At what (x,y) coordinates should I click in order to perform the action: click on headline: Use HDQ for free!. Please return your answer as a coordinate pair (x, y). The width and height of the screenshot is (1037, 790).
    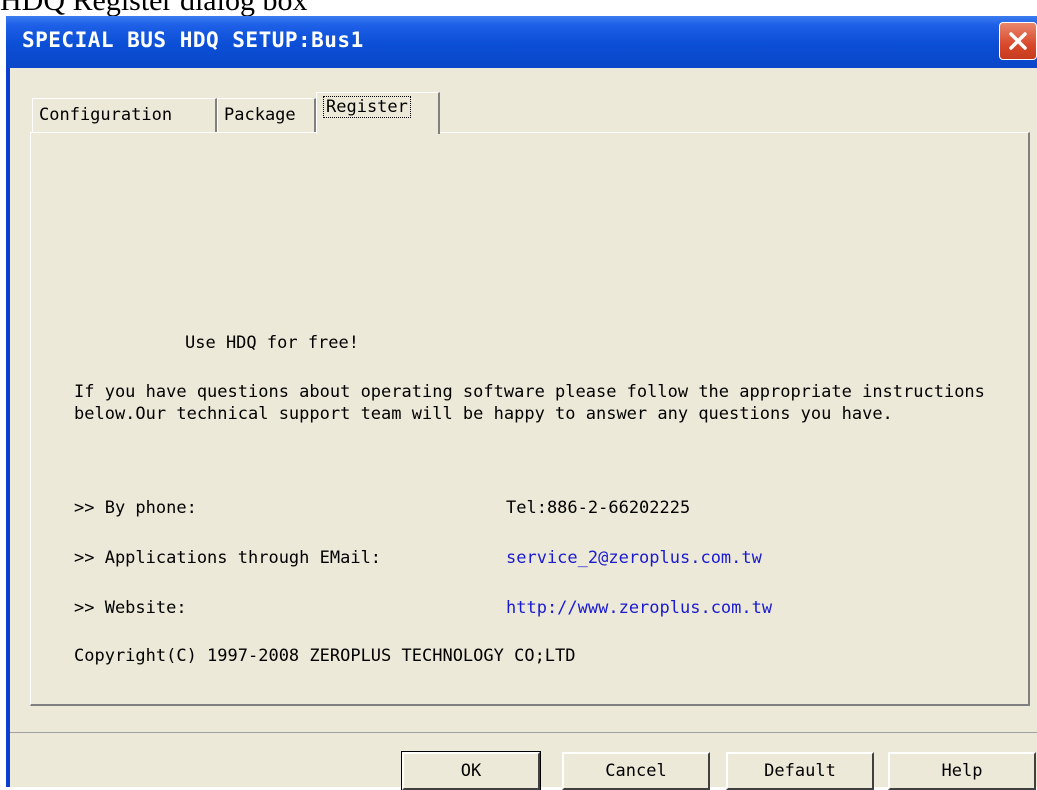
    Looking at the image, I should click on (272, 343).